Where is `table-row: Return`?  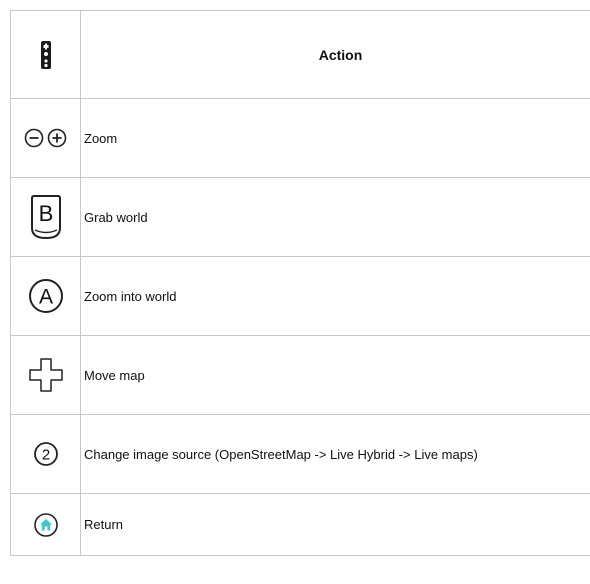 table-row: Return is located at coordinates (300, 524).